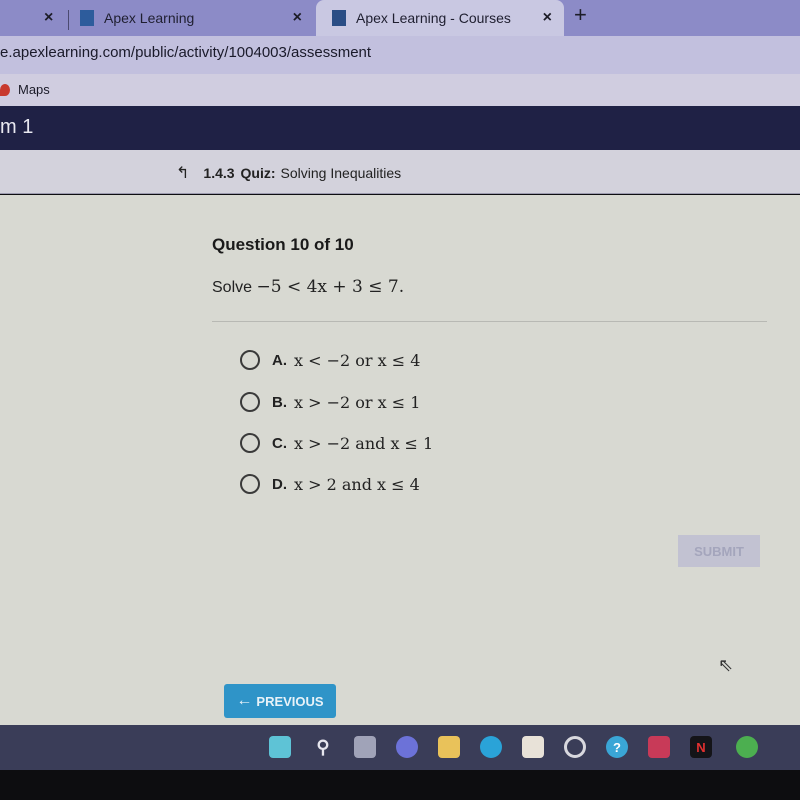  I want to click on bookmarks-bar: Maps, so click(400, 90).